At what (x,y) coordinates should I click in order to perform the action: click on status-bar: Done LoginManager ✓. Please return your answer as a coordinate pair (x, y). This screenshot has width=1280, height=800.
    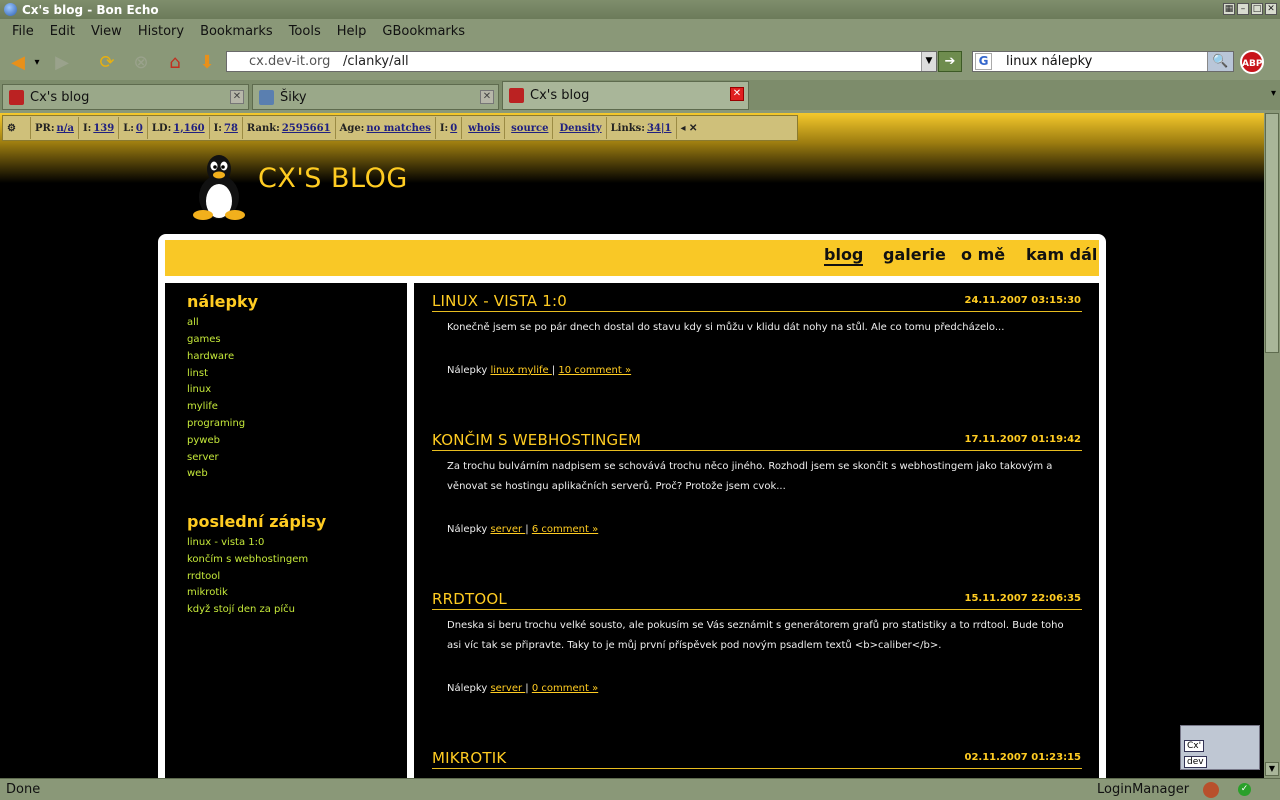
    Looking at the image, I should click on (640, 789).